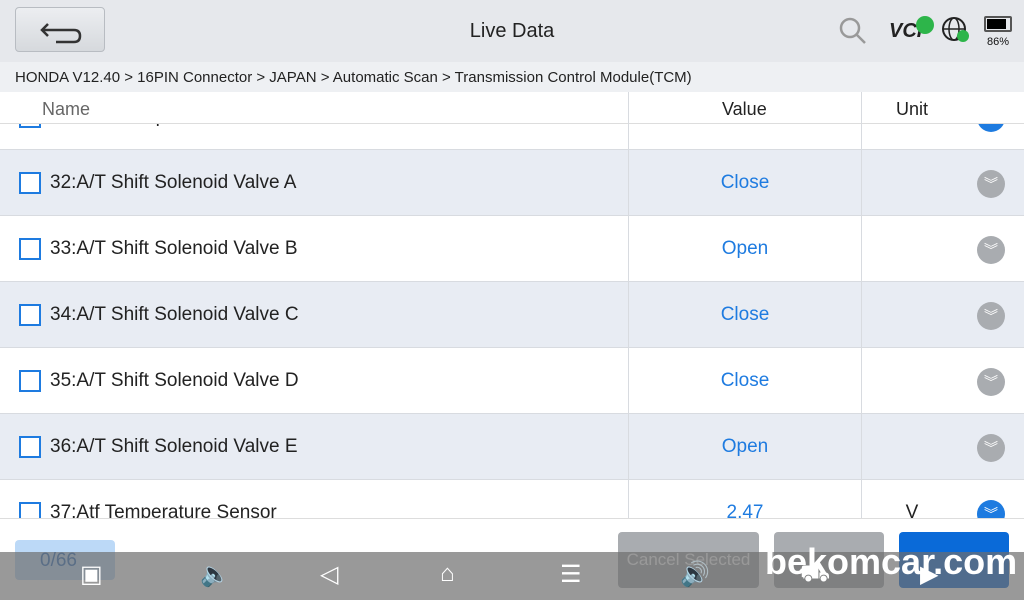 Image resolution: width=1024 pixels, height=600 pixels. Describe the element at coordinates (998, 42) in the screenshot. I see `battery-percent: 86%` at that location.